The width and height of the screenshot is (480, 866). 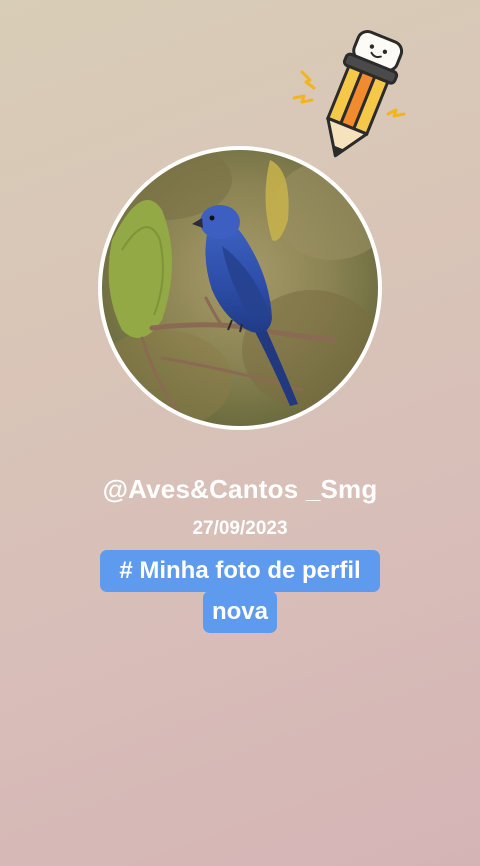 What do you see at coordinates (351, 97) in the screenshot?
I see `pencil-sticker-icon` at bounding box center [351, 97].